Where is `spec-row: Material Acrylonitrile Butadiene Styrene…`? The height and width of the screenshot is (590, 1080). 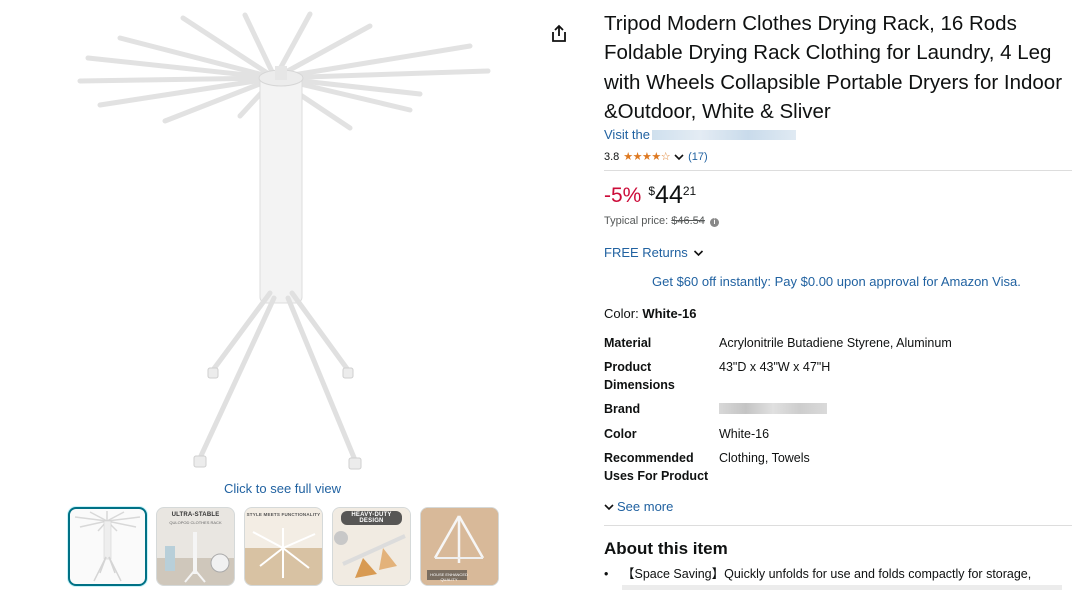 spec-row: Material Acrylonitrile Butadiene Styrene… is located at coordinates (778, 343).